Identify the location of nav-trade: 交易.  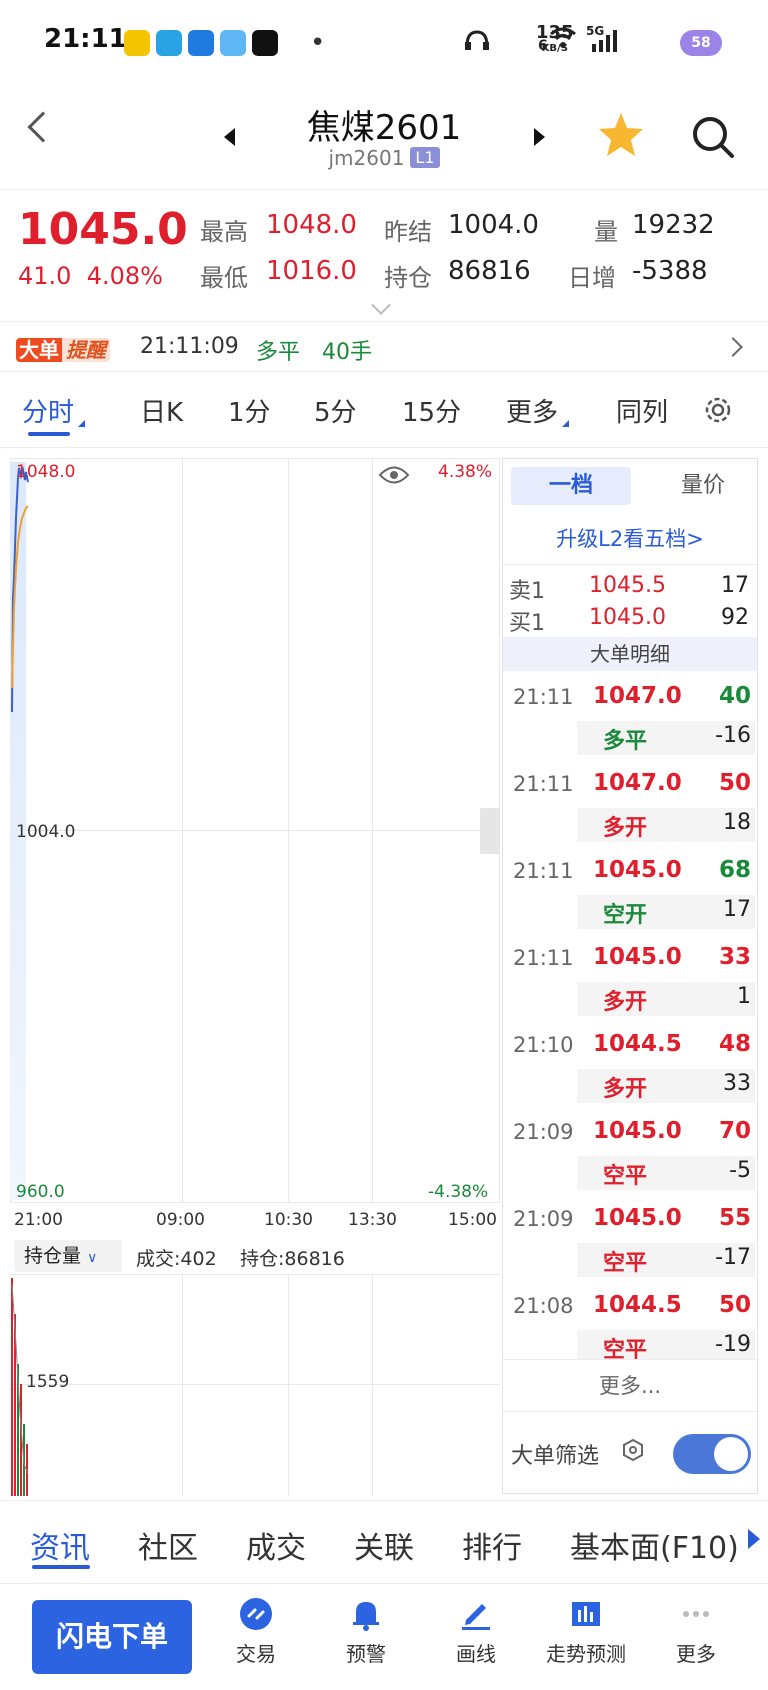
(256, 1631).